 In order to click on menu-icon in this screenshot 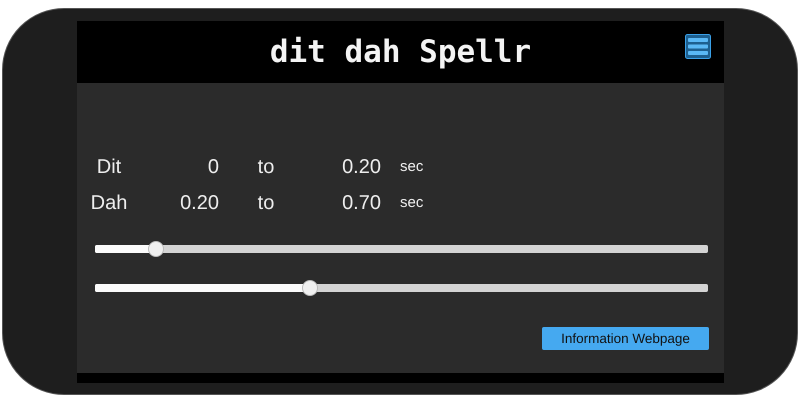, I will do `click(698, 46)`.